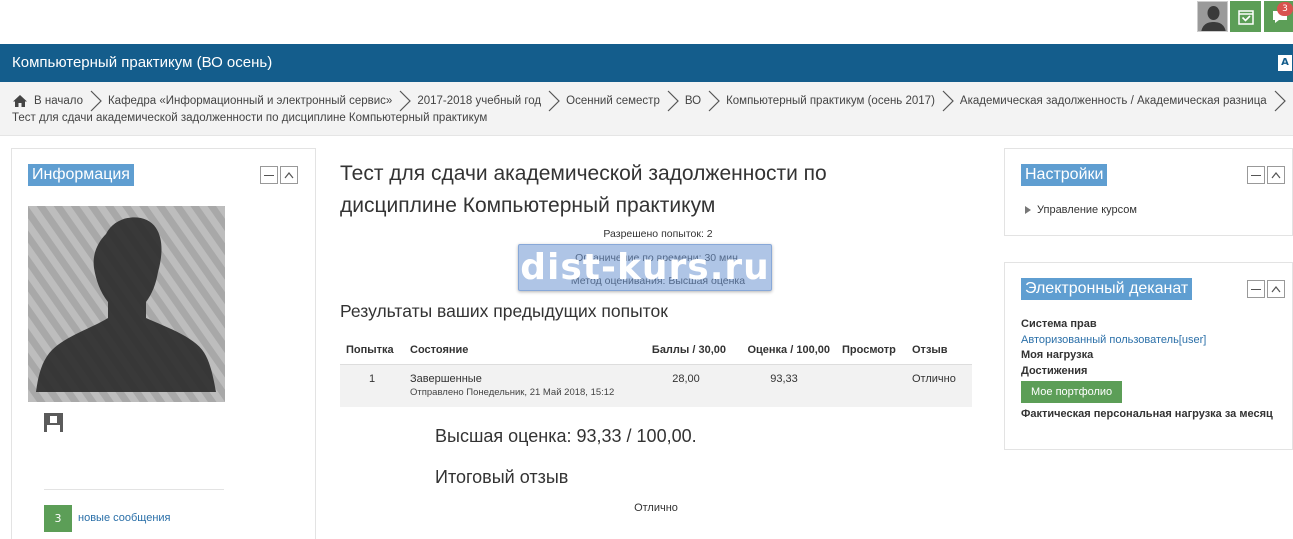  Describe the element at coordinates (784, 352) in the screenshot. I see `table-header: Оценка / 100,00` at that location.